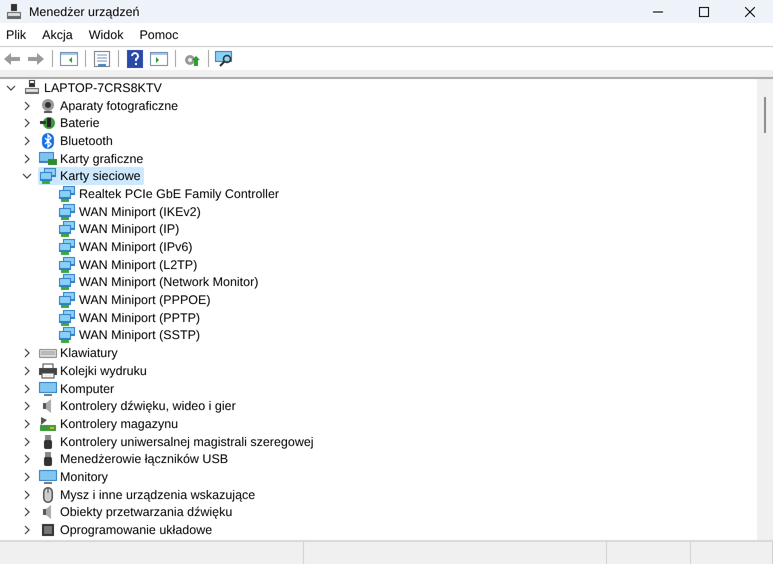 This screenshot has width=773, height=564. Describe the element at coordinates (137, 512) in the screenshot. I see `tree-item: Obiekty przetwarzania dźwięku` at that location.